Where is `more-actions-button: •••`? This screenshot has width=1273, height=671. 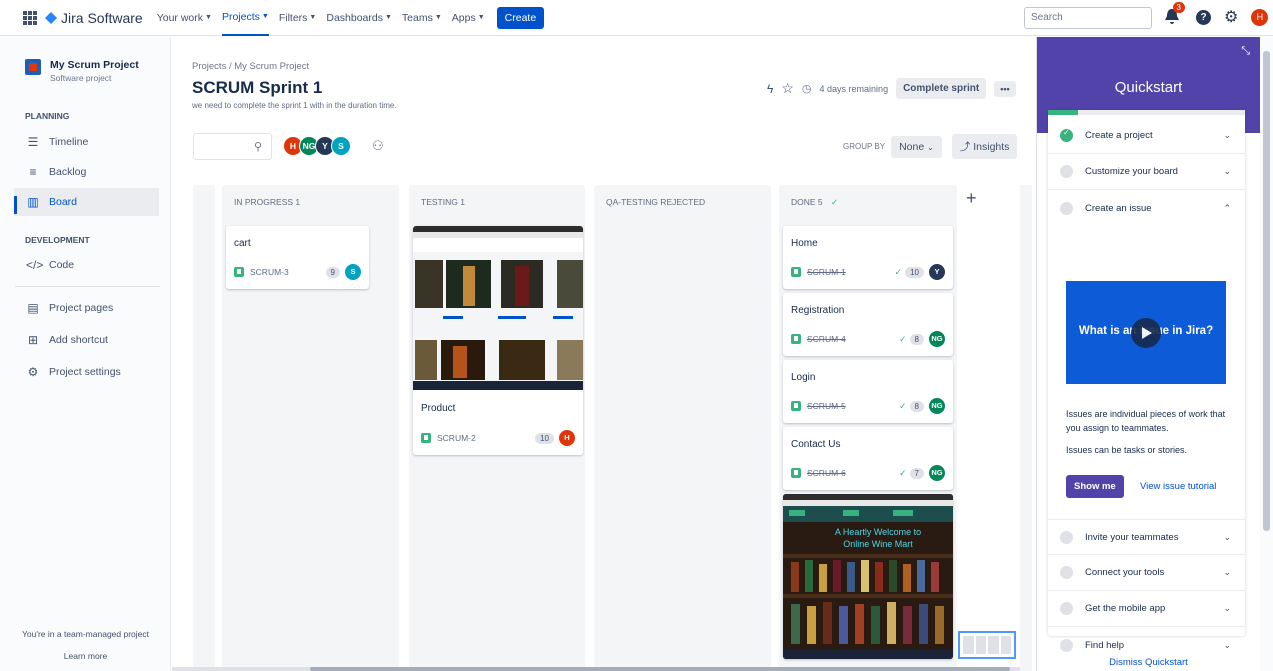
more-actions-button: ••• is located at coordinates (1005, 88).